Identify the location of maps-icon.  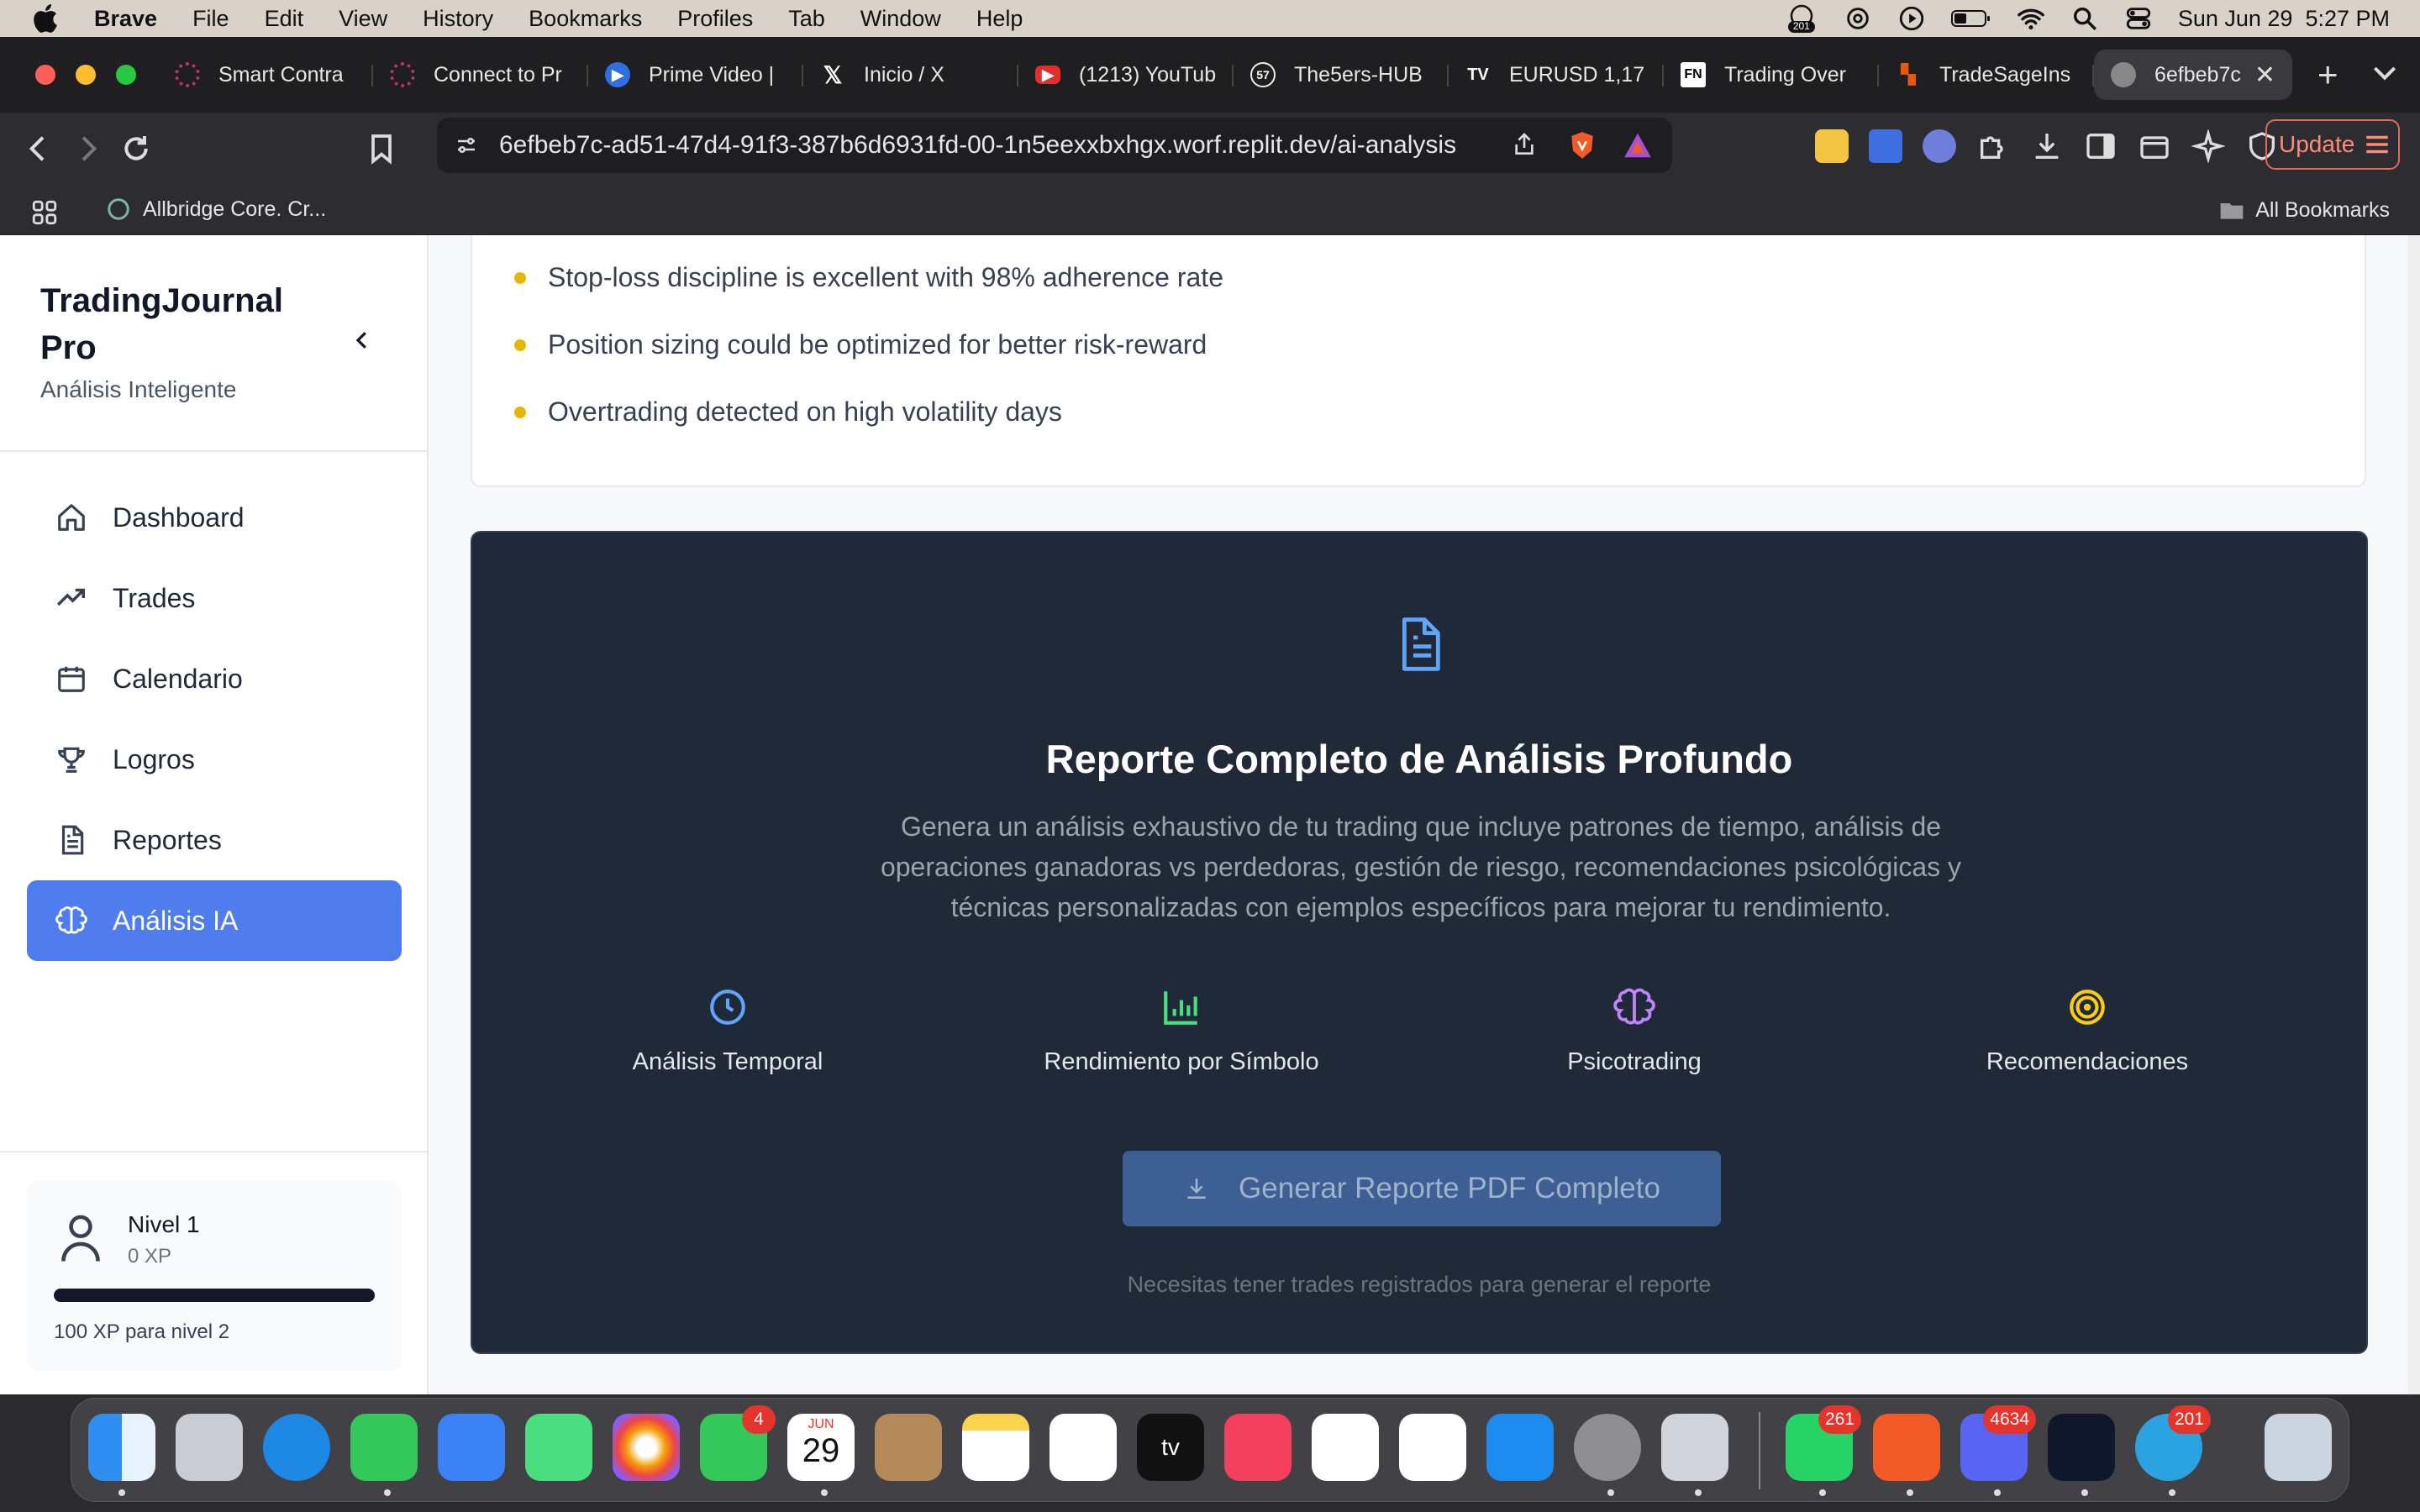
(558, 1447).